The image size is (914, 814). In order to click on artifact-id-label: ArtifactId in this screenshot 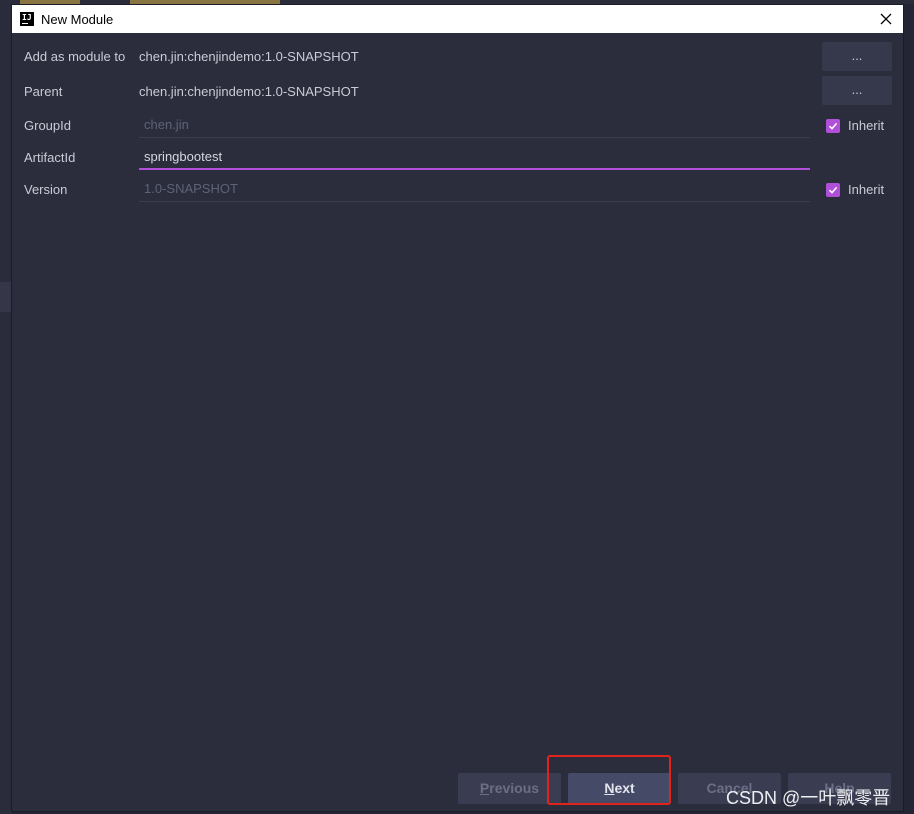, I will do `click(50, 157)`.